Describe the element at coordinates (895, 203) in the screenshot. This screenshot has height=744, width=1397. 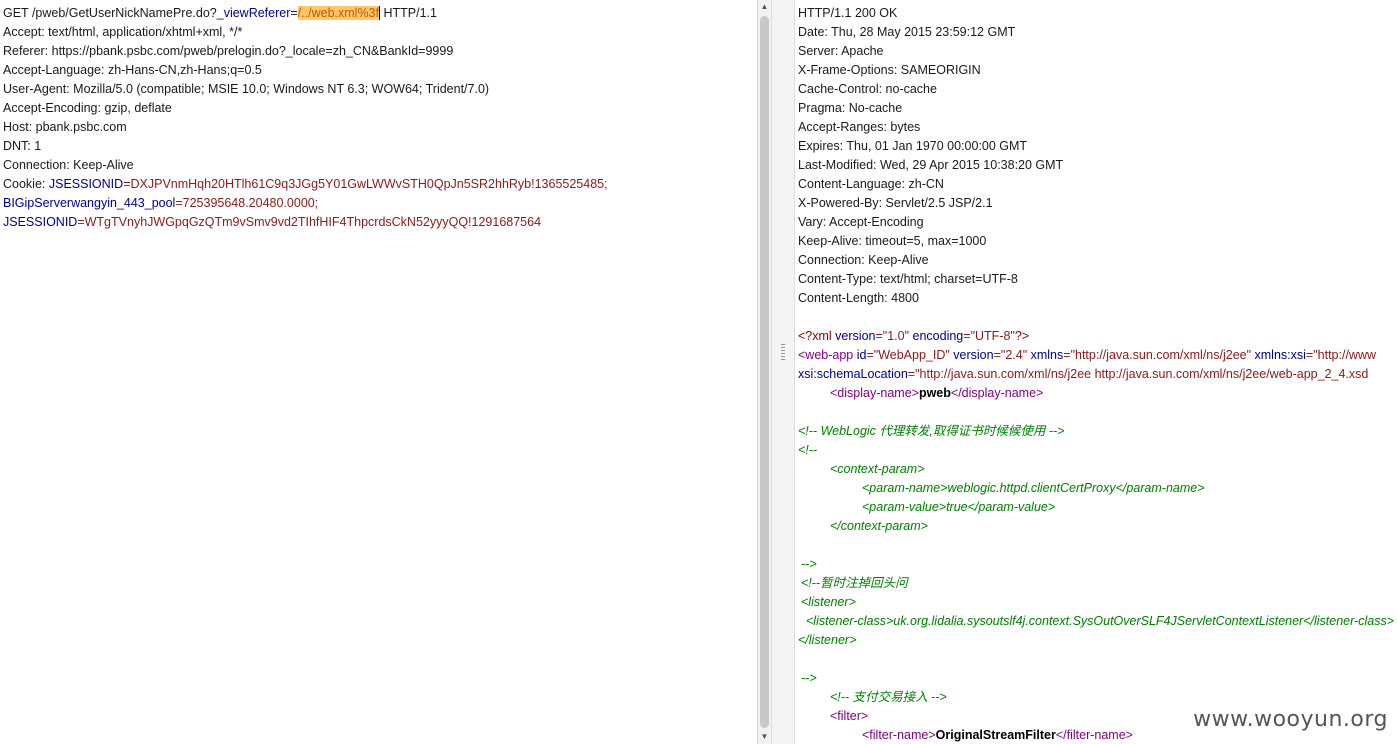
I see `response-header: X-Powered-By: Servlet/2.5 JSP/2.1` at that location.